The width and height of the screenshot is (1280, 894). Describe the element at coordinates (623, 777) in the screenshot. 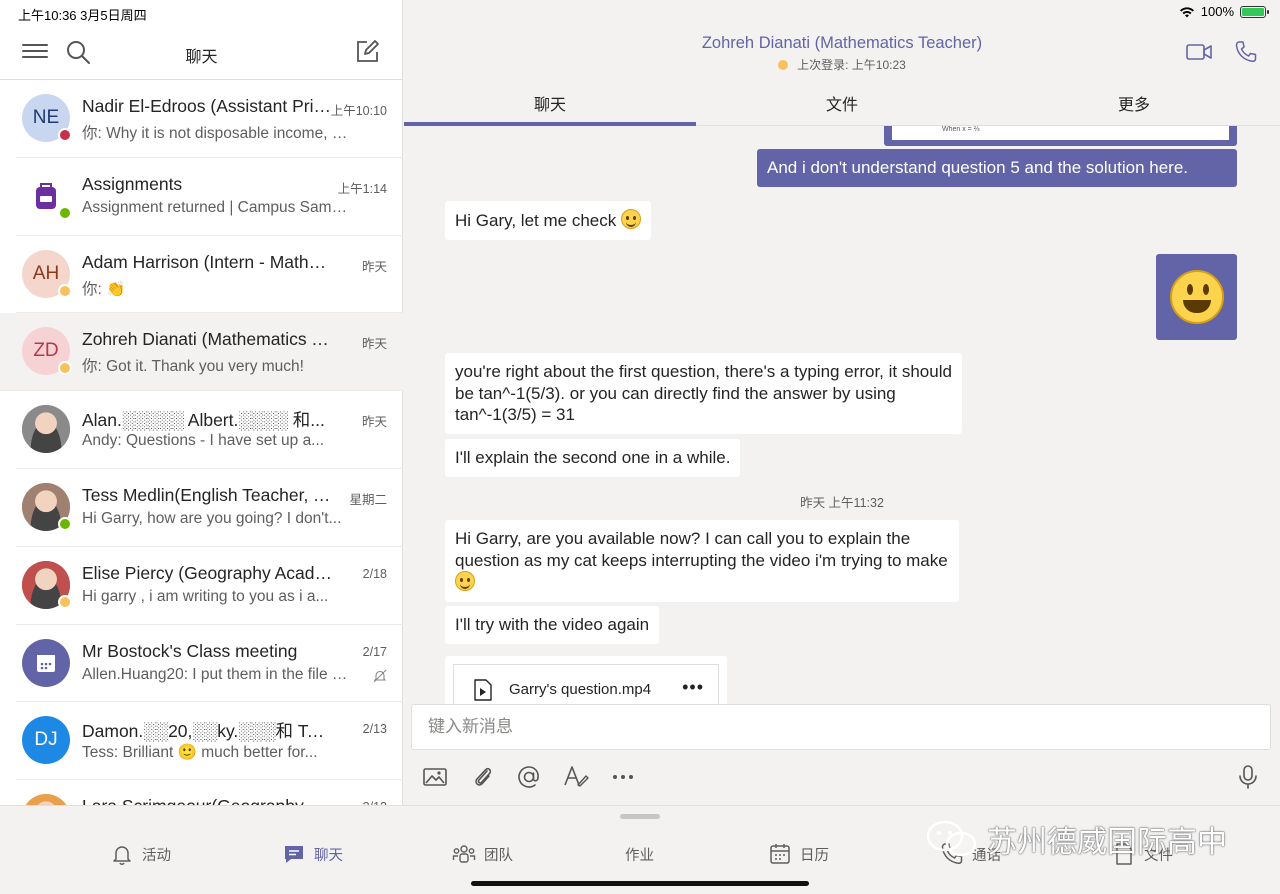

I see `more-options-icon` at that location.